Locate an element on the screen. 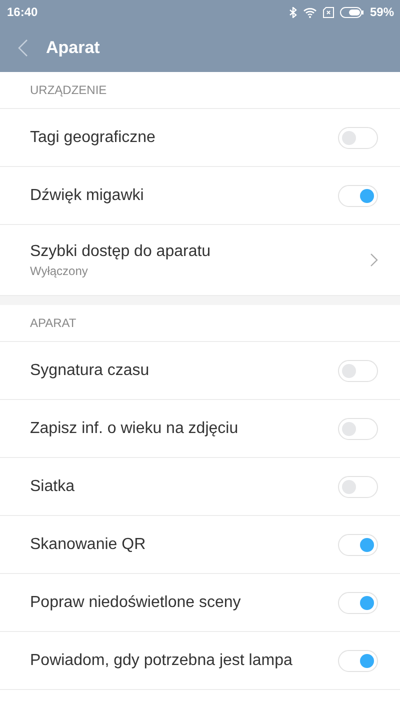 This screenshot has width=400, height=711. settings-row: Zapisz inf. o wieku na zdjęciu is located at coordinates (200, 429).